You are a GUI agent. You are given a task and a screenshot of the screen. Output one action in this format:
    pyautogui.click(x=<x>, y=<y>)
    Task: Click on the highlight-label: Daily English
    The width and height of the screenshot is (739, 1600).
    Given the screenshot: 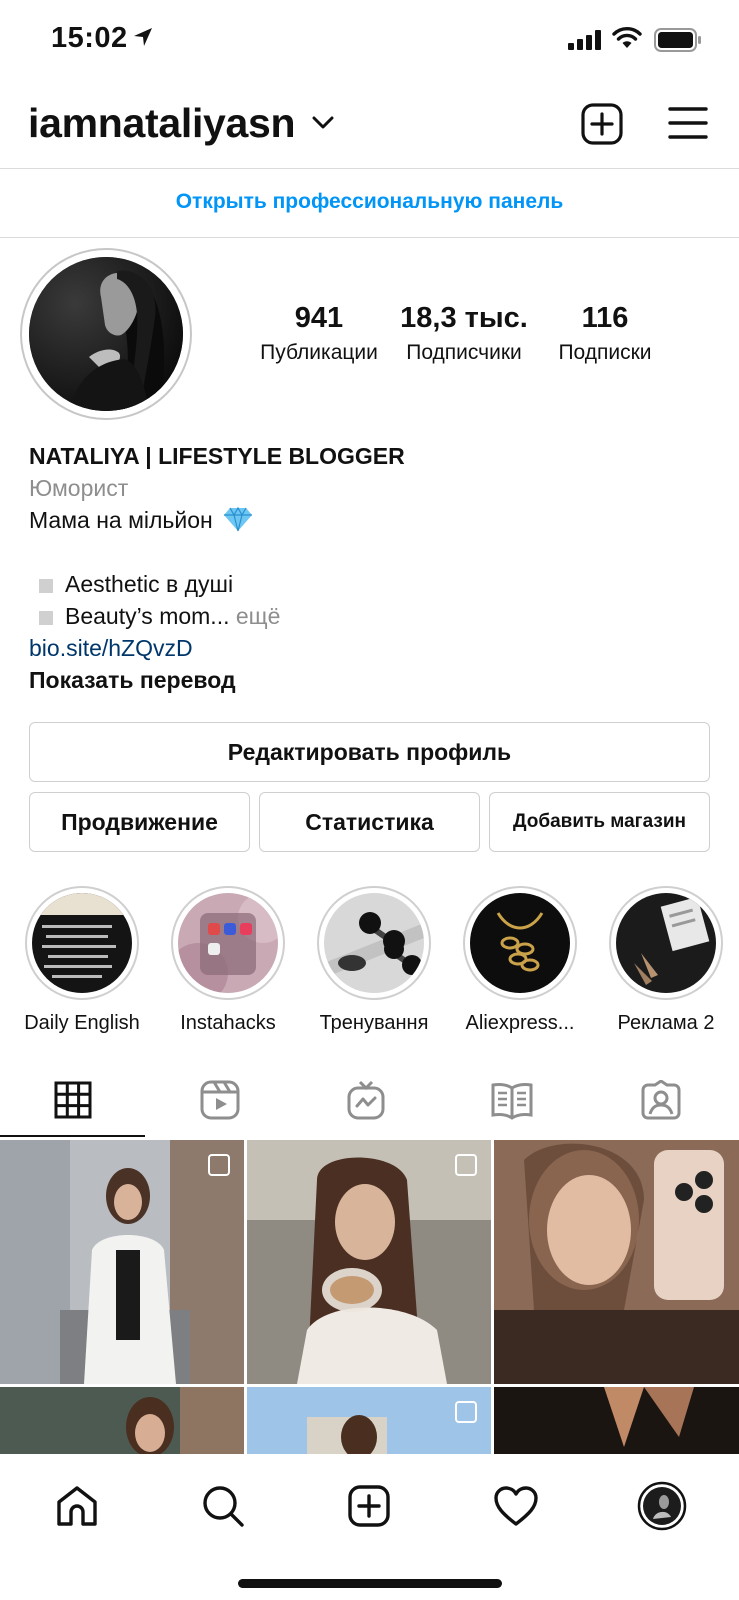 What is the action you would take?
    pyautogui.click(x=82, y=1023)
    